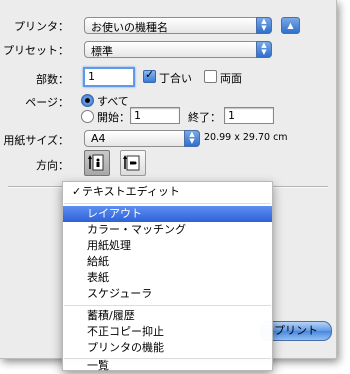 This screenshot has width=350, height=374. Describe the element at coordinates (113, 117) in the screenshot. I see `pages-from-label: 開始：` at that location.